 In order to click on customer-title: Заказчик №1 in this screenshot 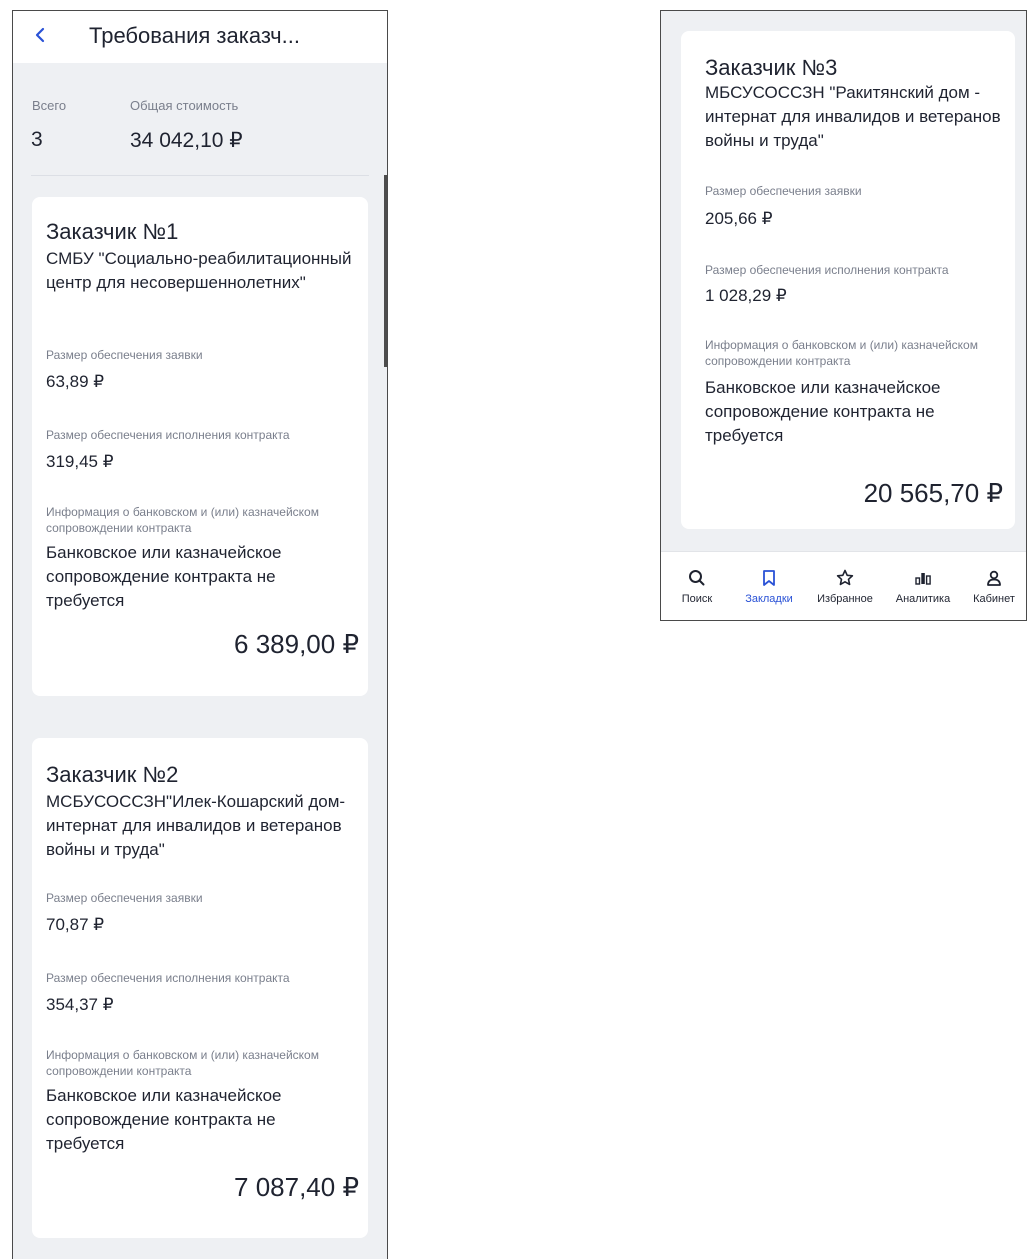, I will do `click(112, 231)`.